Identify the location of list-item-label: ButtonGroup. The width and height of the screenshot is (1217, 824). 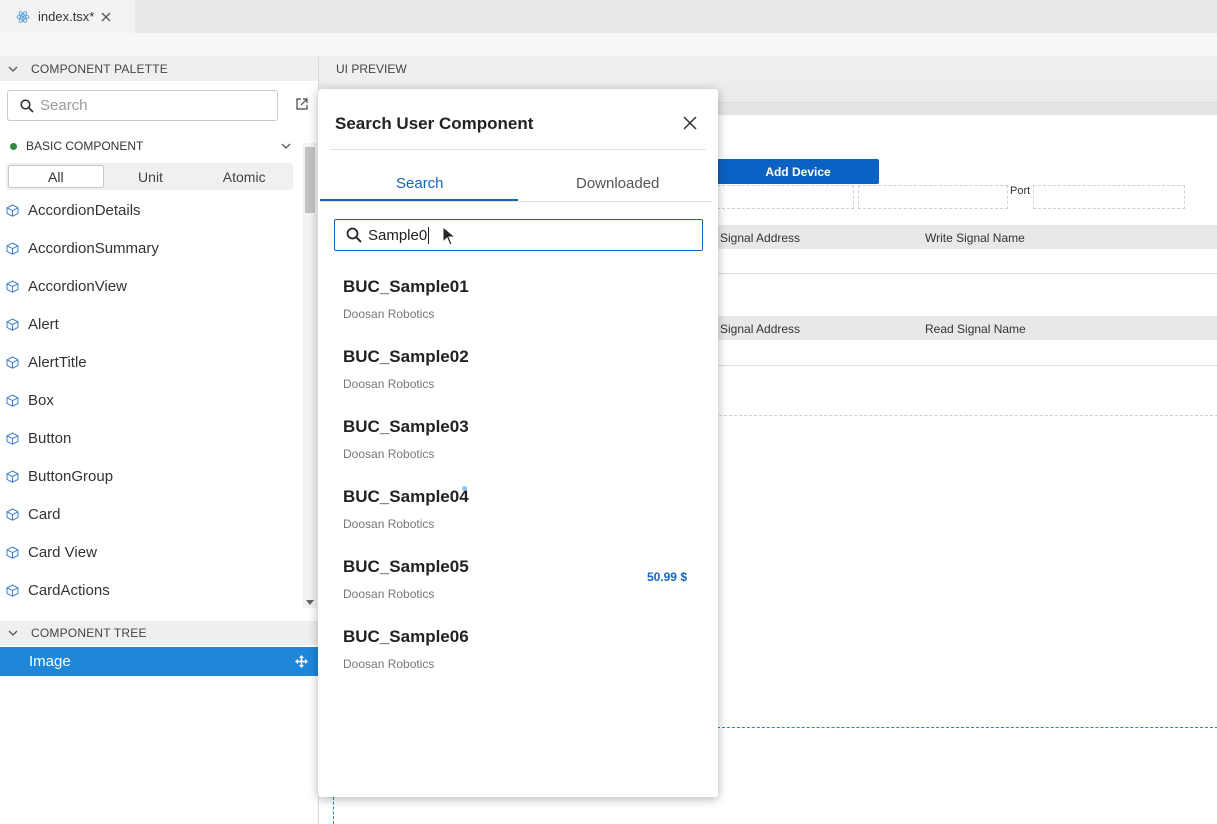
(71, 476).